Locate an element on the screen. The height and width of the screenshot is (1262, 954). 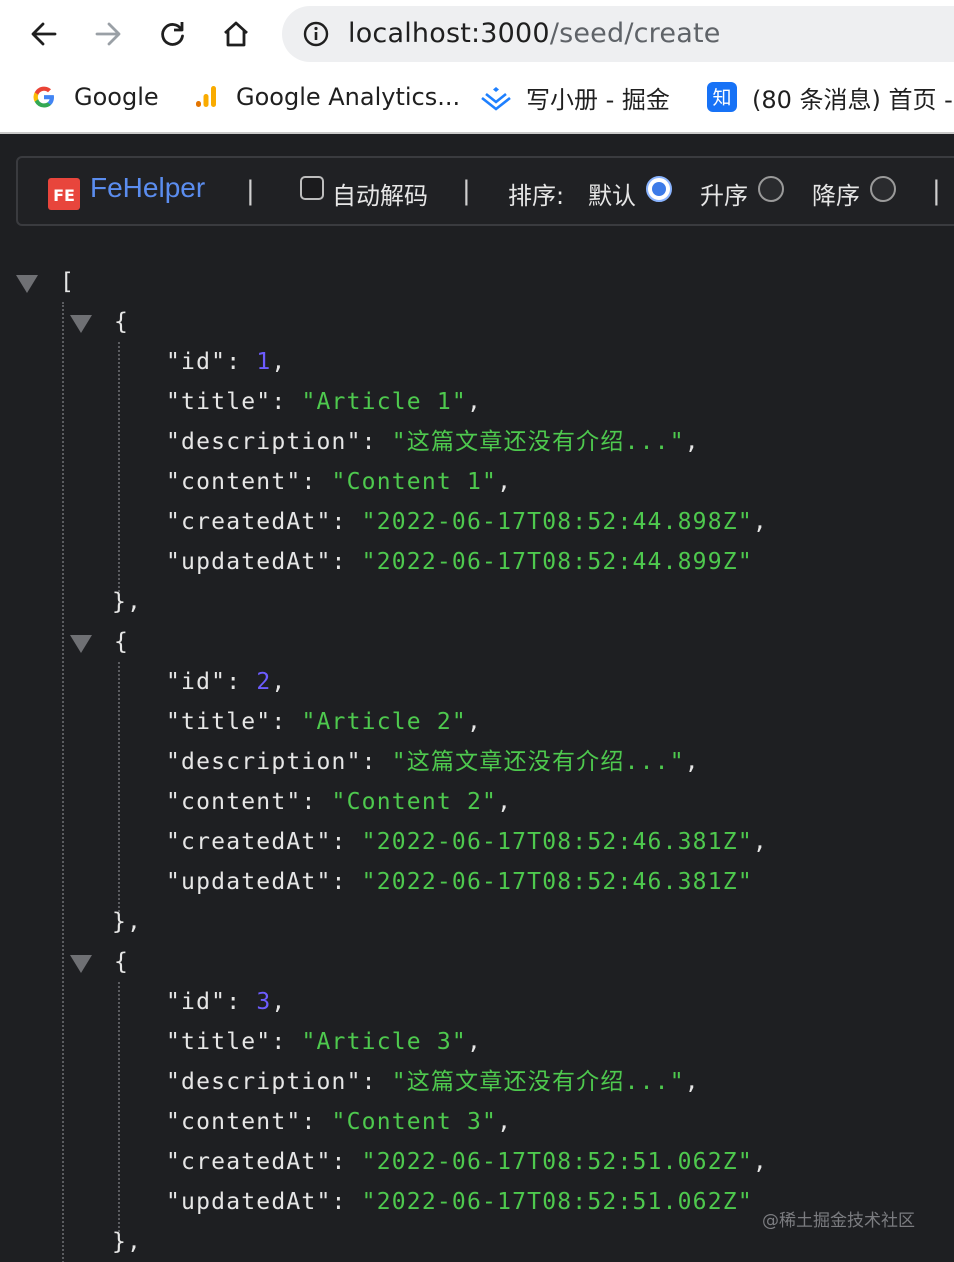
sort-desc-label: 降序 is located at coordinates (836, 193).